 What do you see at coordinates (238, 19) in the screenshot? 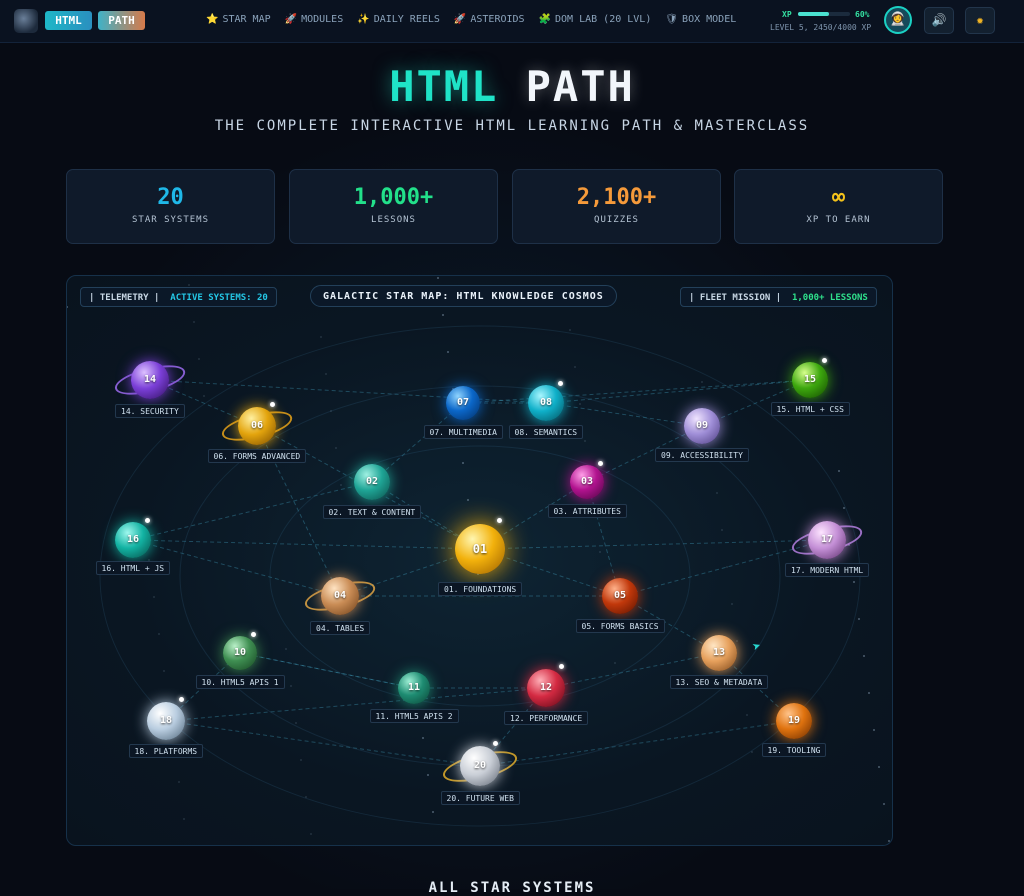
I see `nav-item-star-map: ⭐ STAR MAP` at bounding box center [238, 19].